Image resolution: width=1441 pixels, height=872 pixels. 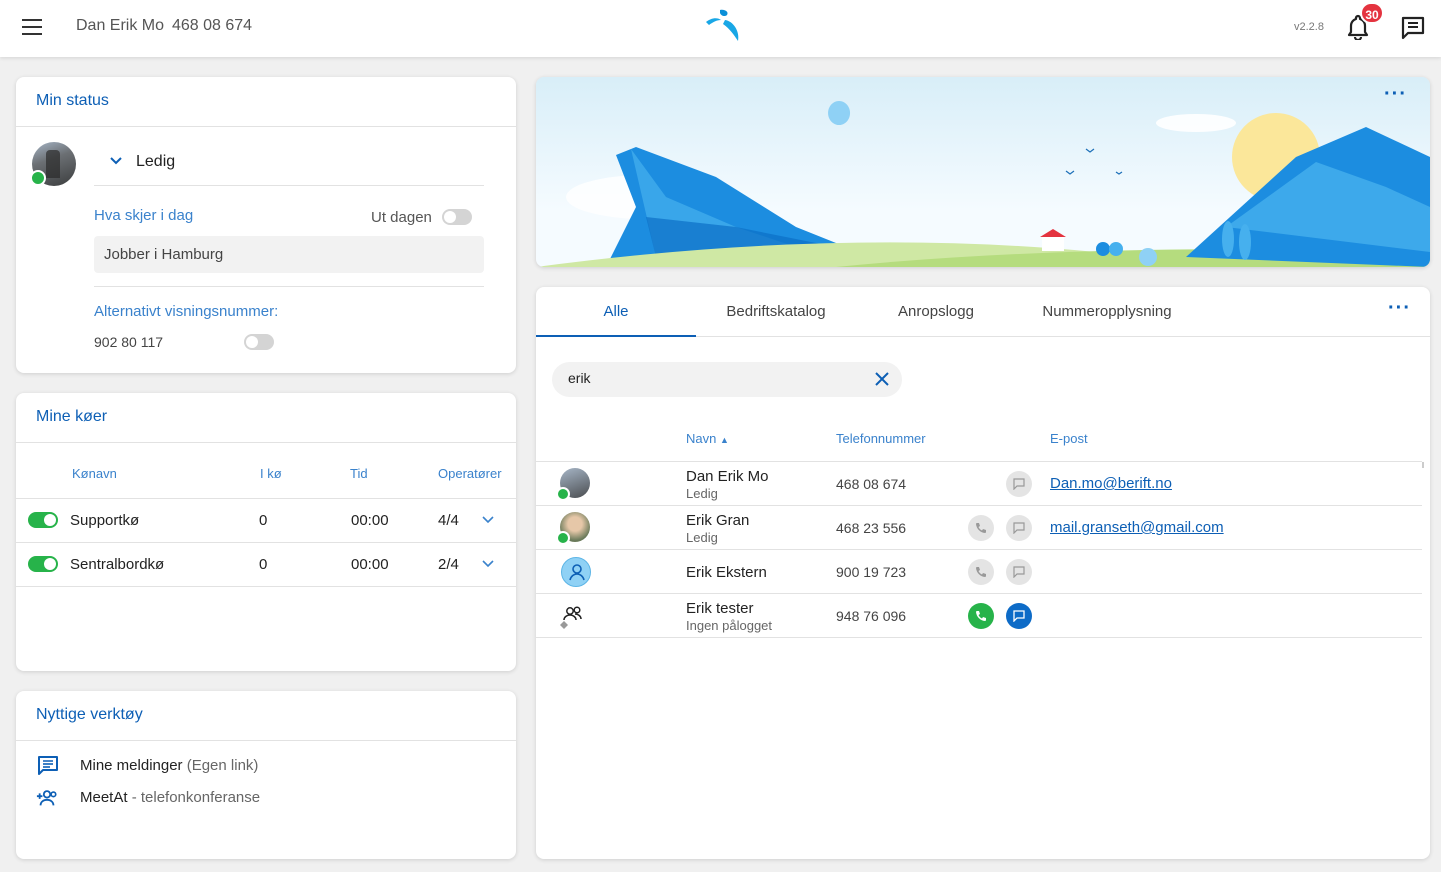 What do you see at coordinates (266, 716) in the screenshot?
I see `tools-card-title: Nyttige verktøy` at bounding box center [266, 716].